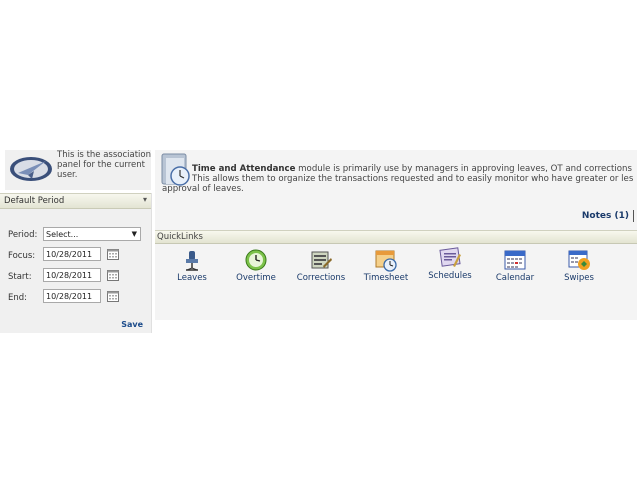  Describe the element at coordinates (72, 296) in the screenshot. I see `end-date-input: 10/28/2011` at that location.